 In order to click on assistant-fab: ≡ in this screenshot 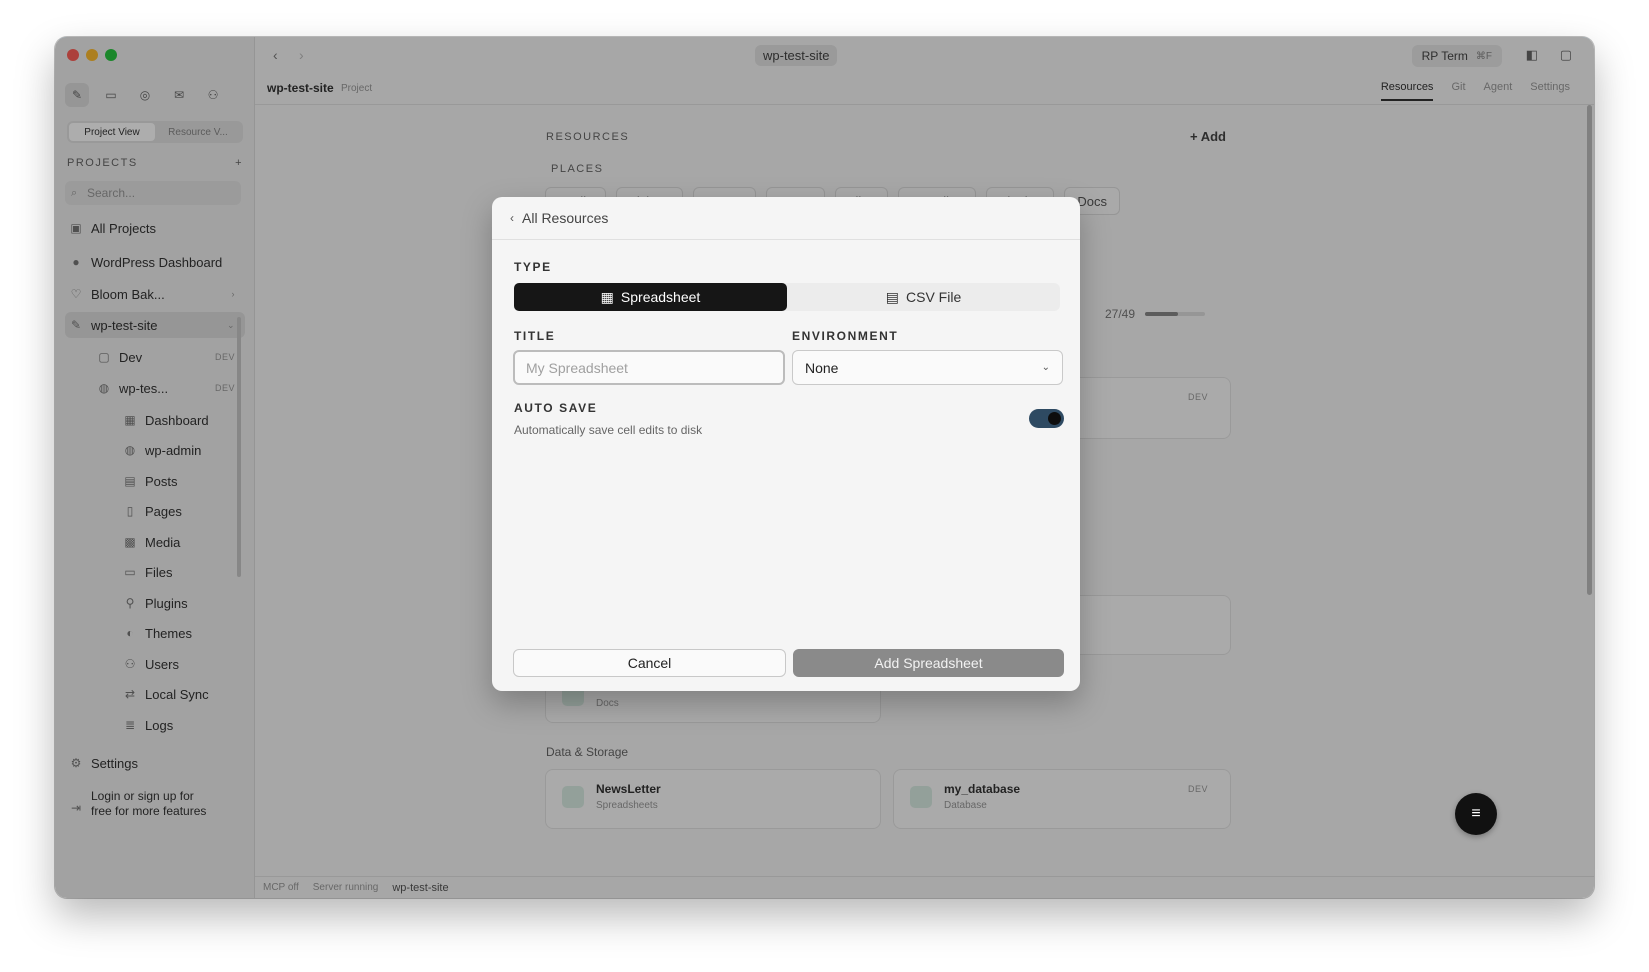, I will do `click(1476, 814)`.